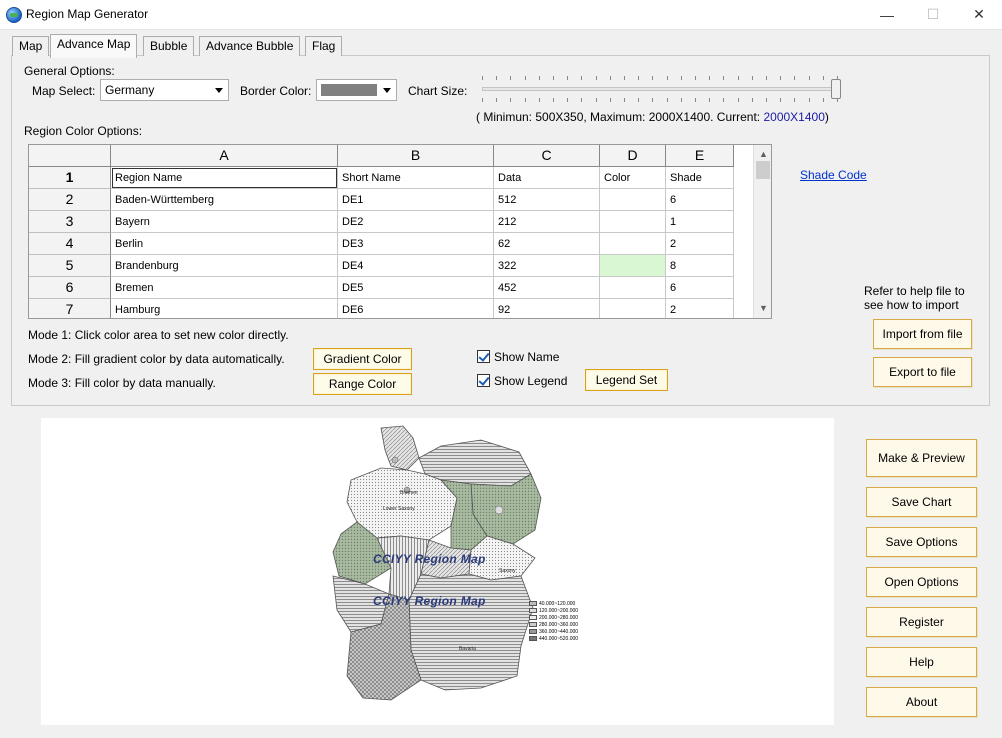 Image resolution: width=1002 pixels, height=738 pixels. I want to click on open-options-button: Open Options, so click(921, 582).